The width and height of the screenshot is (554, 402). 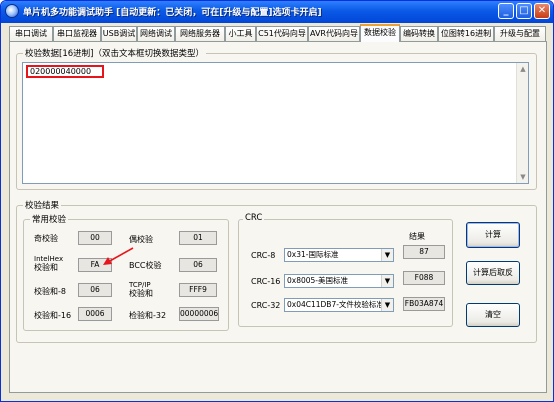 What do you see at coordinates (466, 33) in the screenshot?
I see `tab-bitmap-to-hex: 位图转16进制` at bounding box center [466, 33].